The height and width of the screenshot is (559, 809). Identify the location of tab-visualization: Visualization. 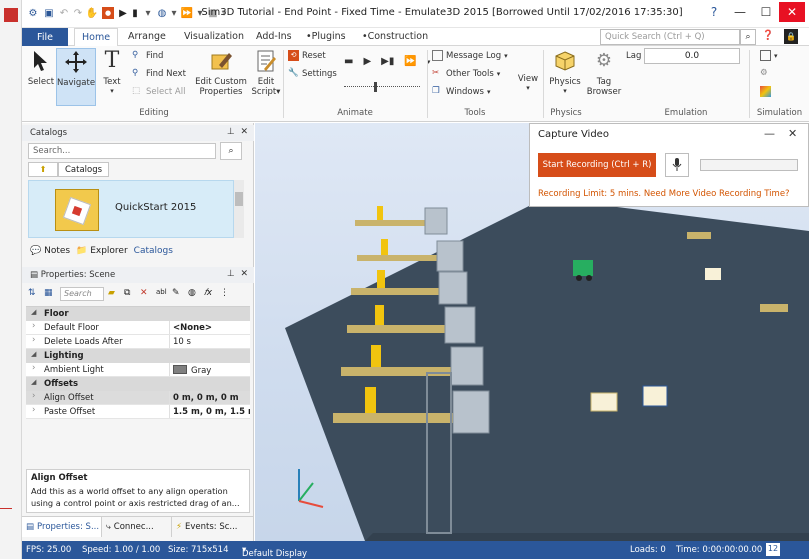
(214, 36).